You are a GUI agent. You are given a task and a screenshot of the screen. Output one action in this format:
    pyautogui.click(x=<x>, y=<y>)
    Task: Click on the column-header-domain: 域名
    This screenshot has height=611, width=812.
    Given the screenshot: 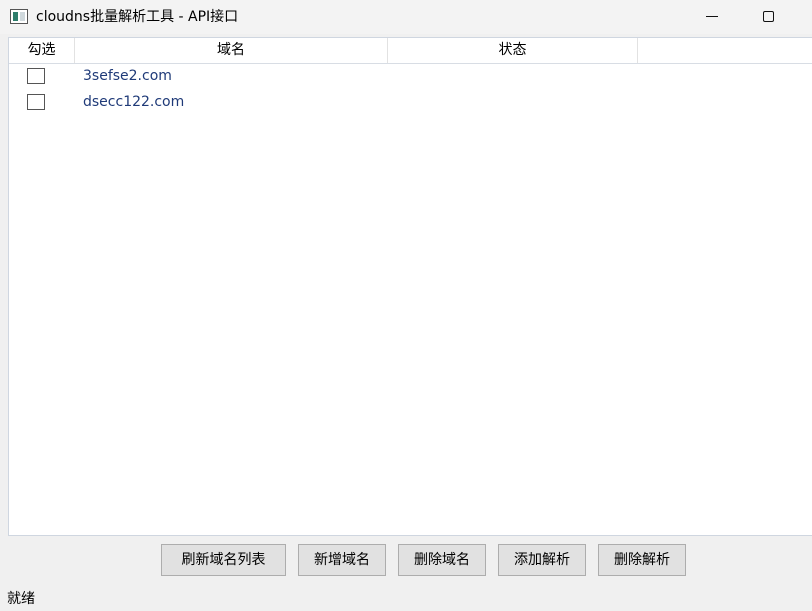 What is the action you would take?
    pyautogui.click(x=231, y=50)
    